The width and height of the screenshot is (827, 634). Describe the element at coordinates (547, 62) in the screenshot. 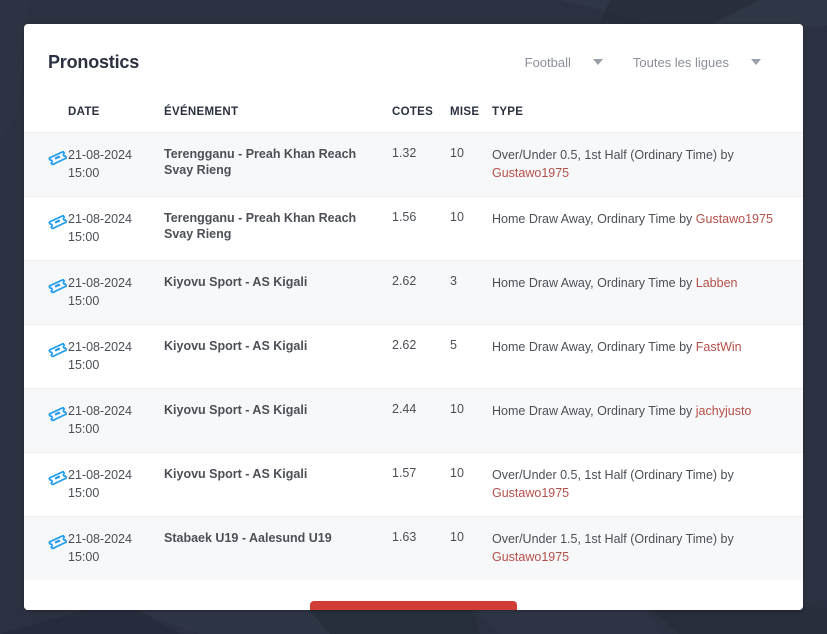

I see `sport-filter-label: Football` at that location.